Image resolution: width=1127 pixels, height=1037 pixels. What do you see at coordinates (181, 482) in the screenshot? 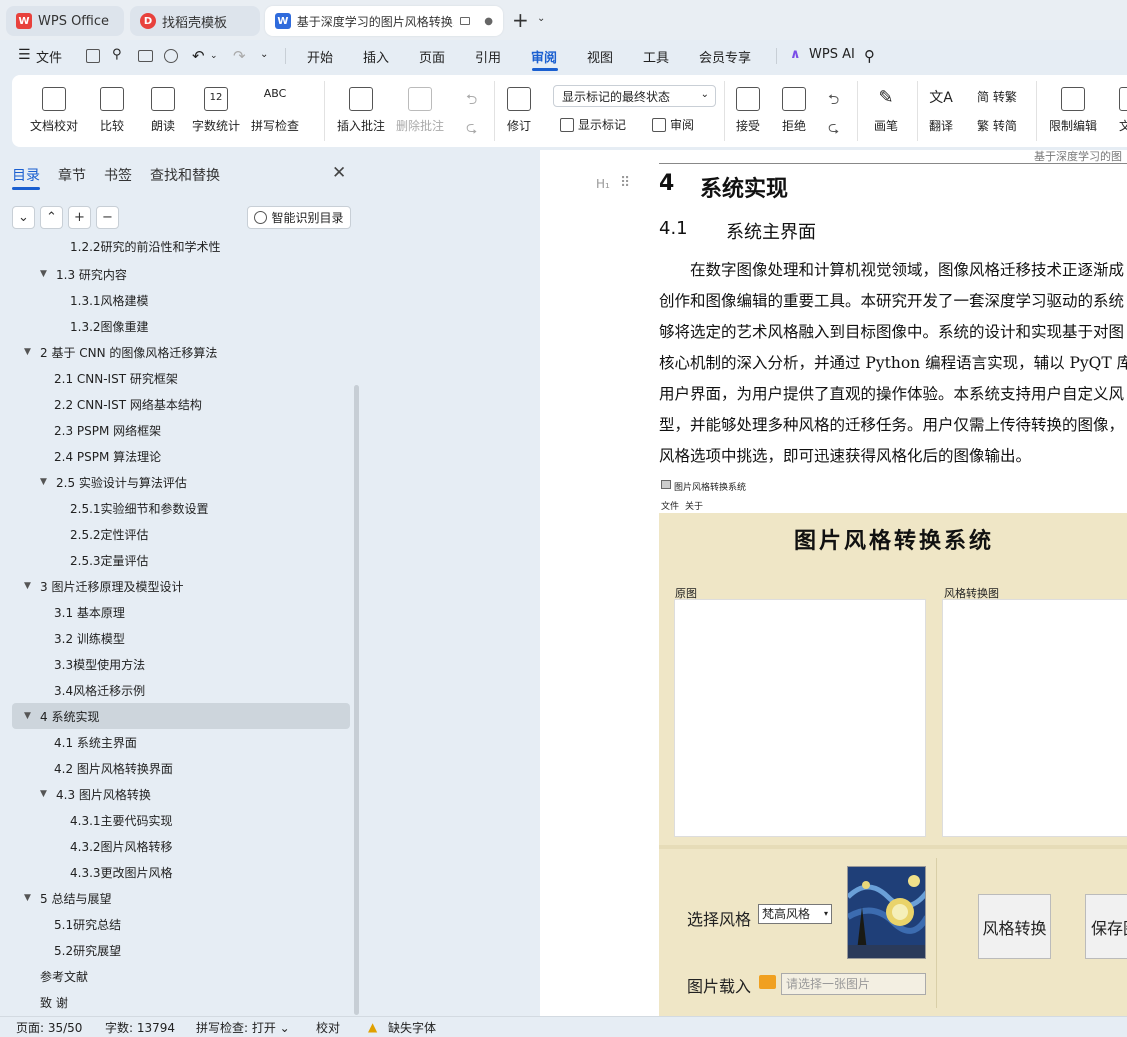
I see `toc-item: ▼ 2.5 实验设计与算法评估` at bounding box center [181, 482].